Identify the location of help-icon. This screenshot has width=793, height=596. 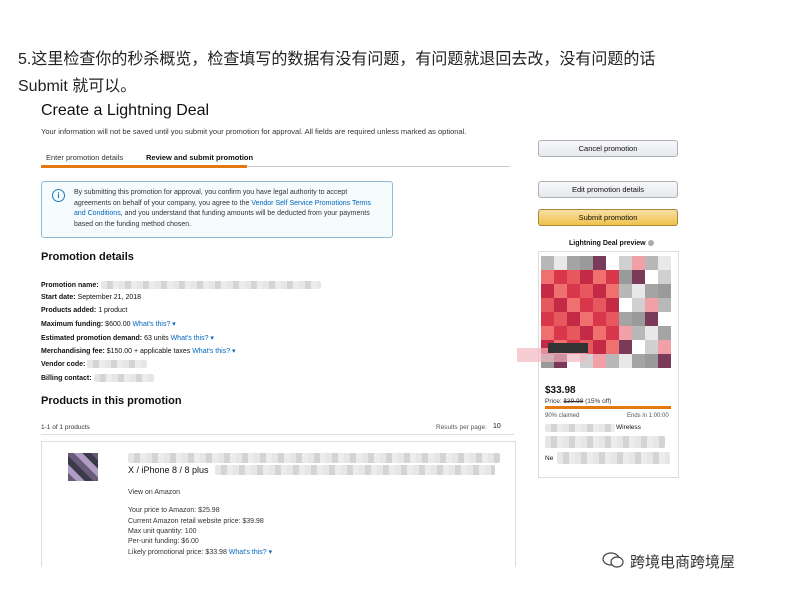
(650, 243).